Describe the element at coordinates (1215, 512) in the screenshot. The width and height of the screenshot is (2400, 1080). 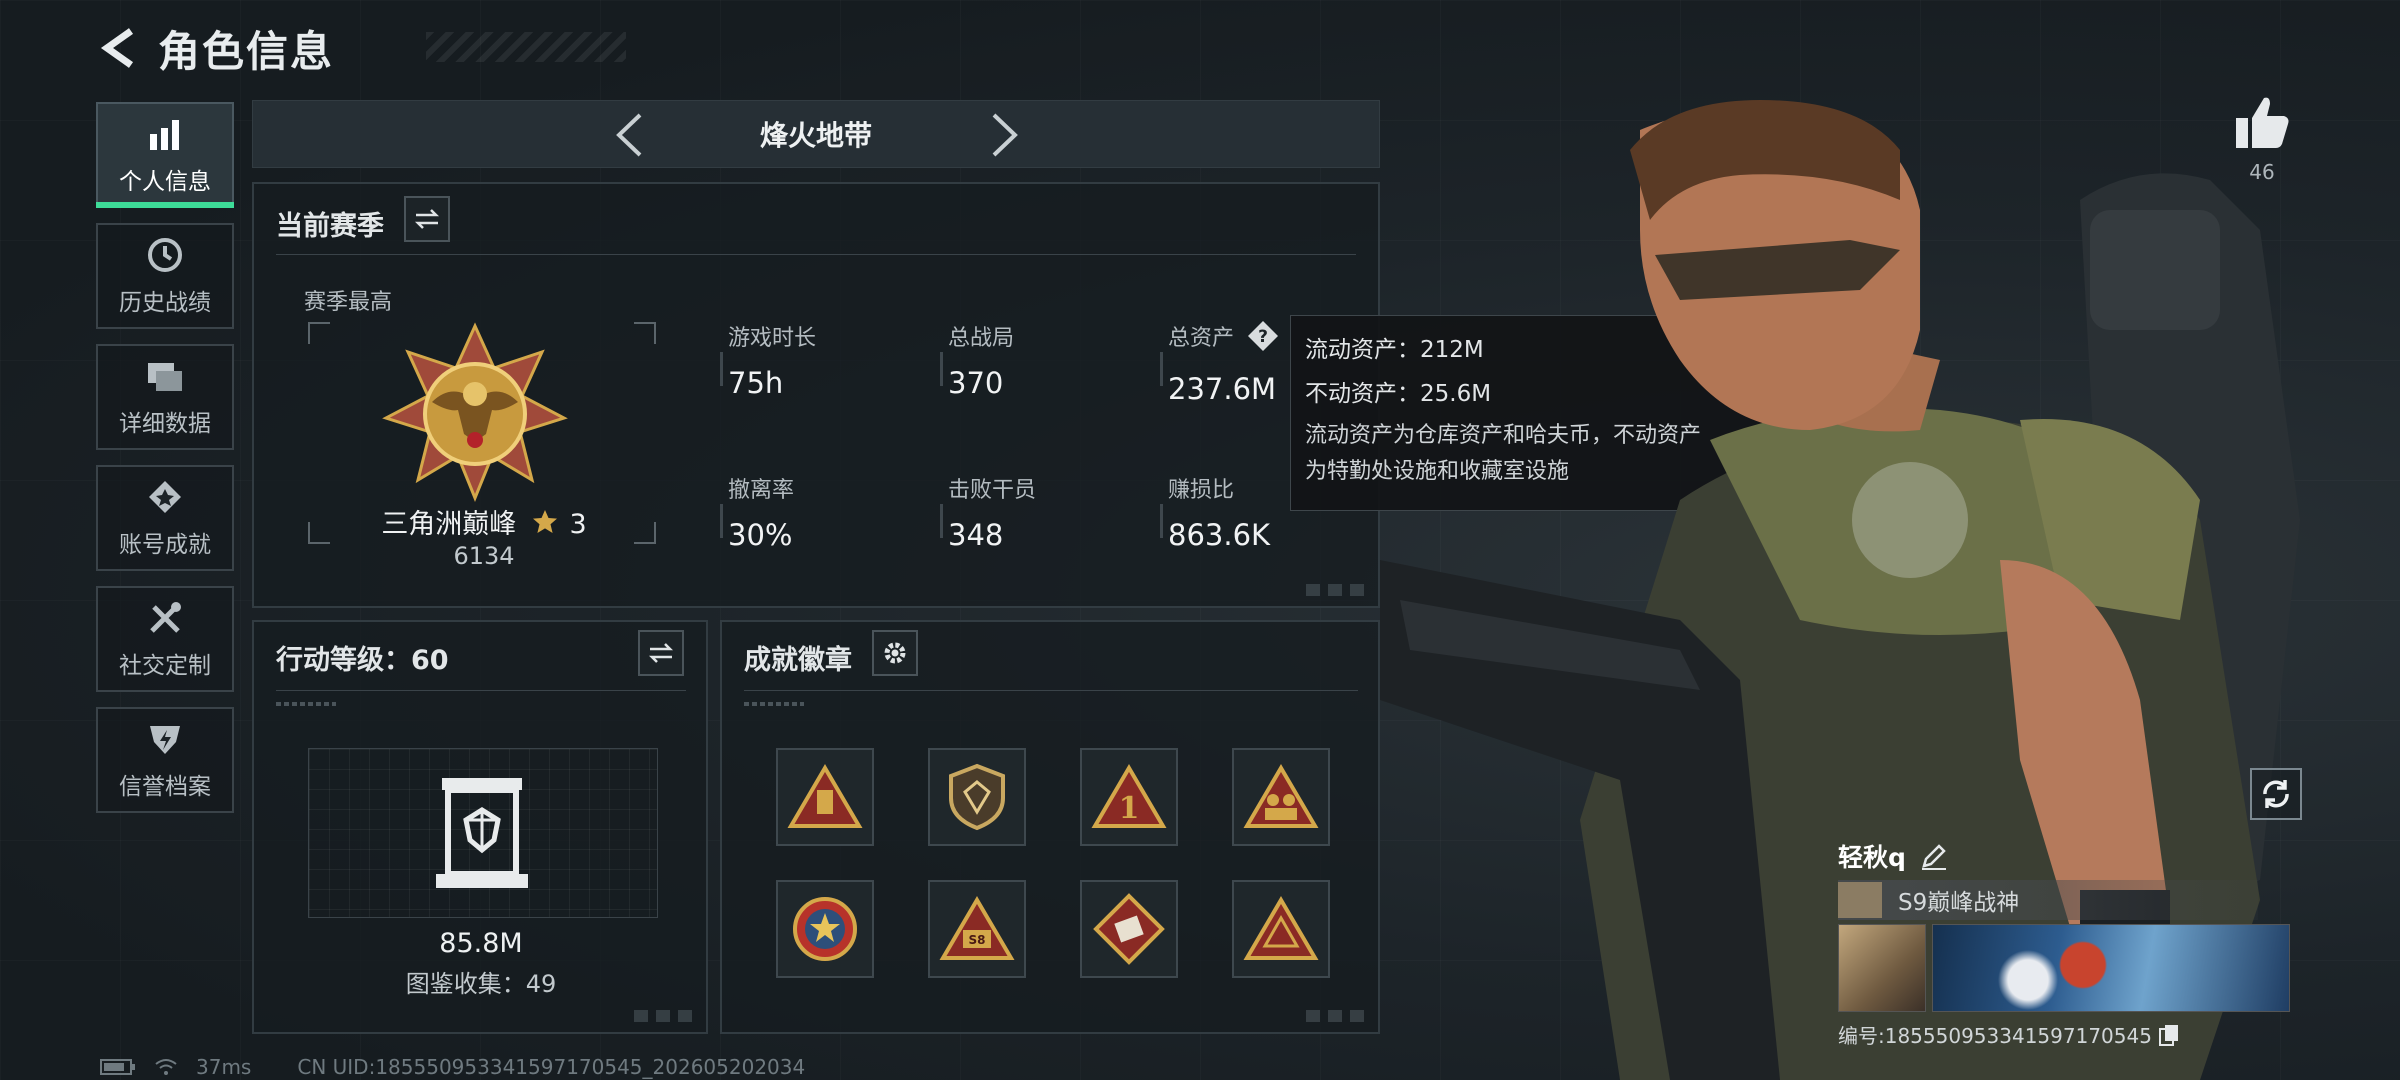
I see `stat-profit-loss-ratio: 赚损比 863.6K` at that location.